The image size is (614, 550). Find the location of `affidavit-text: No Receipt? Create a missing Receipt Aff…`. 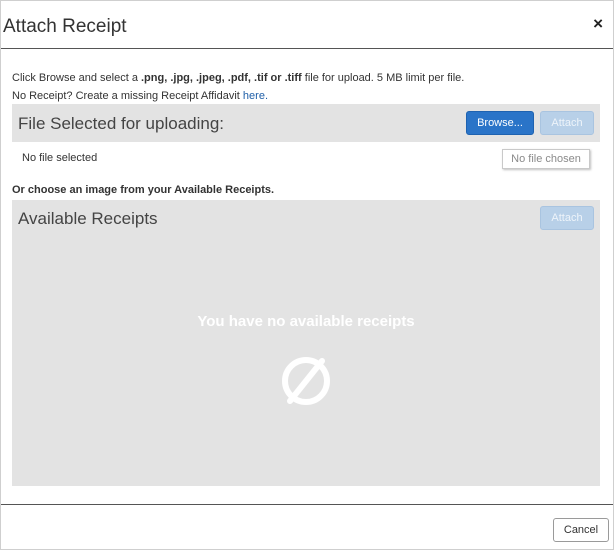

affidavit-text: No Receipt? Create a missing Receipt Aff… is located at coordinates (127, 96).